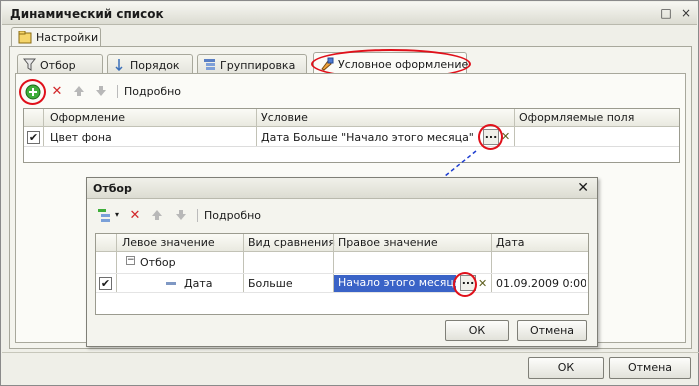 This screenshot has height=386, width=699. I want to click on col-right-value: Правое значение, so click(388, 242).